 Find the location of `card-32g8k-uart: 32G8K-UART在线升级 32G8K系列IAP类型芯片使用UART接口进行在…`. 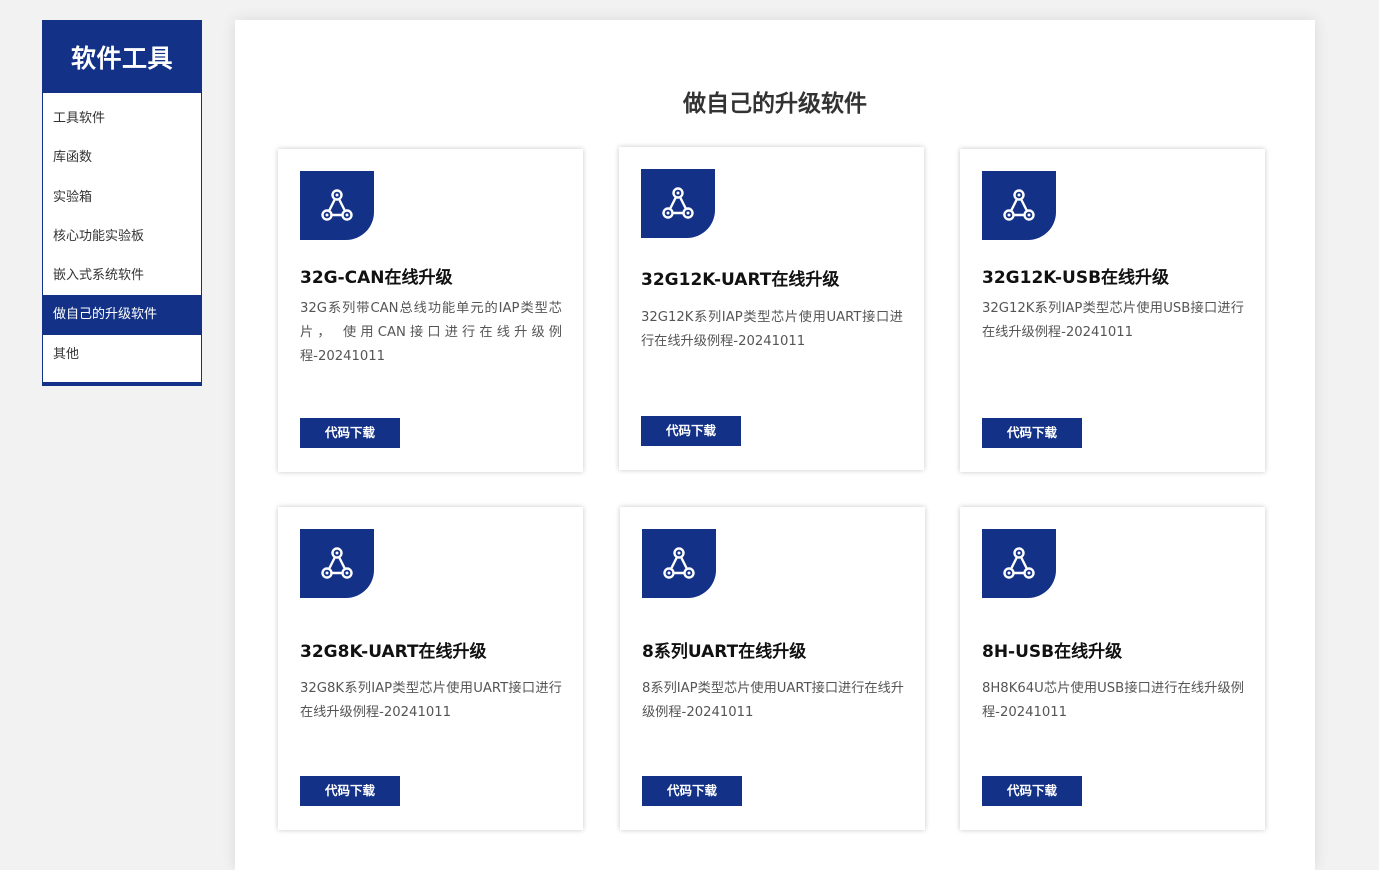

card-32g8k-uart: 32G8K-UART在线升级 32G8K系列IAP类型芯片使用UART接口进行在… is located at coordinates (430, 668).